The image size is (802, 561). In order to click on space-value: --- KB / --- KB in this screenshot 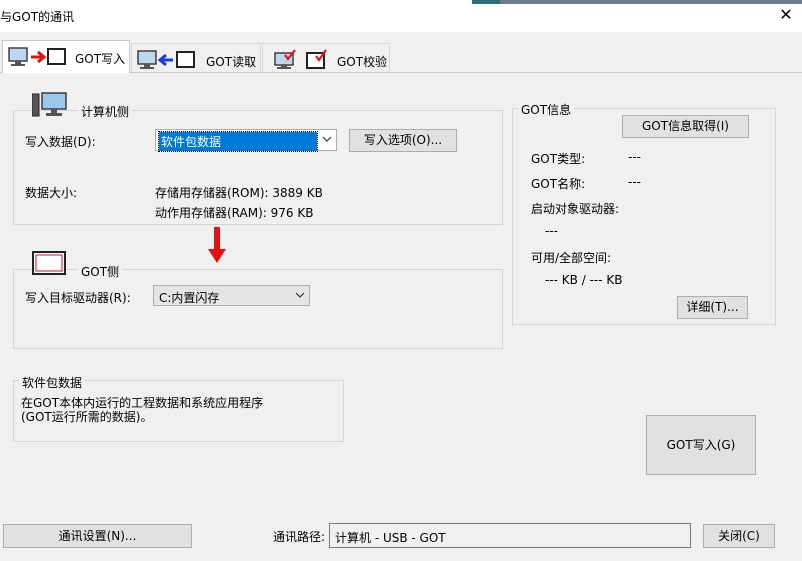, I will do `click(584, 280)`.